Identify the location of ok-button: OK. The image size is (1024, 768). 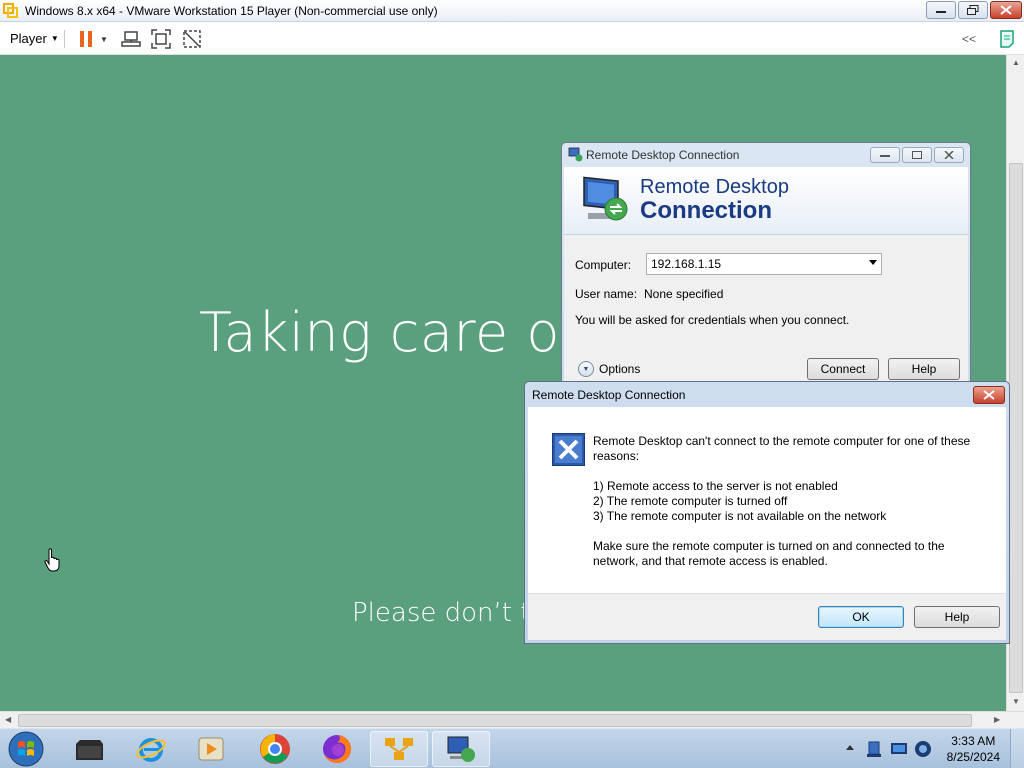
(861, 617).